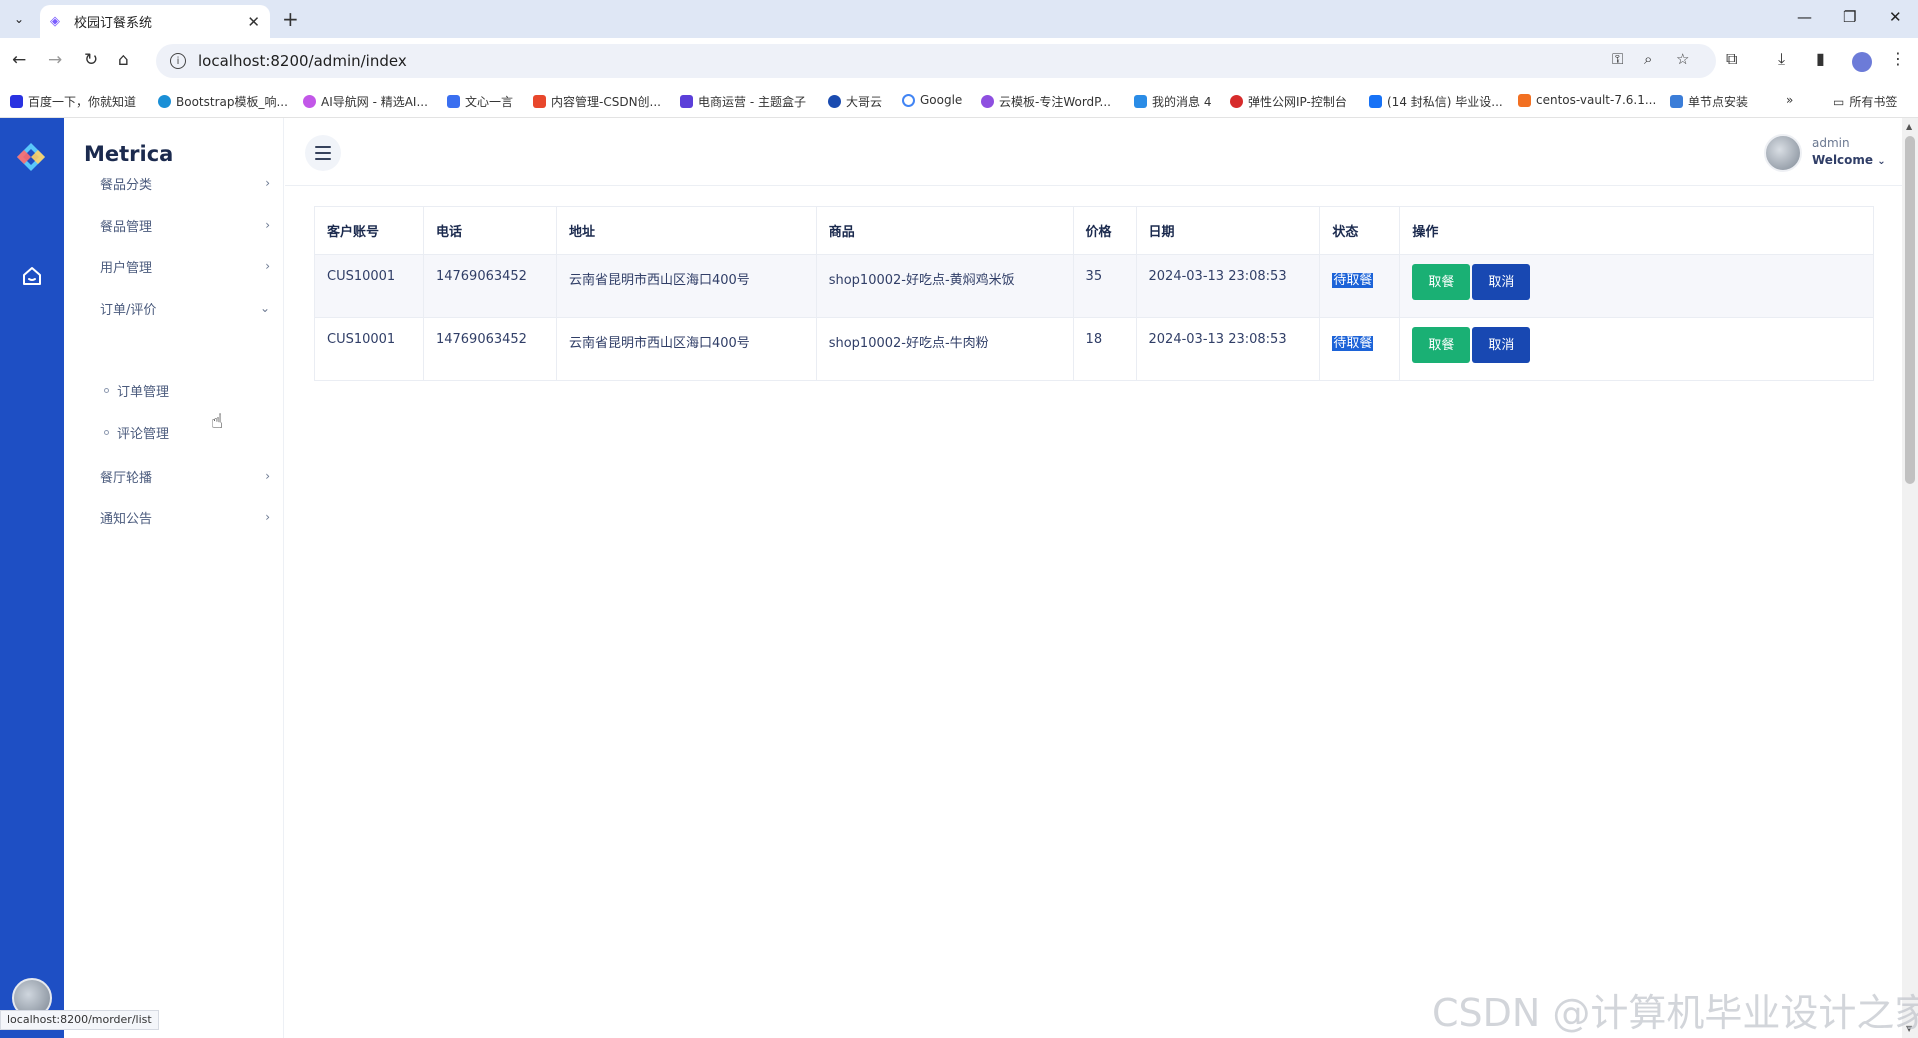  Describe the element at coordinates (1849, 17) in the screenshot. I see `window-restore-icon: ❐` at that location.